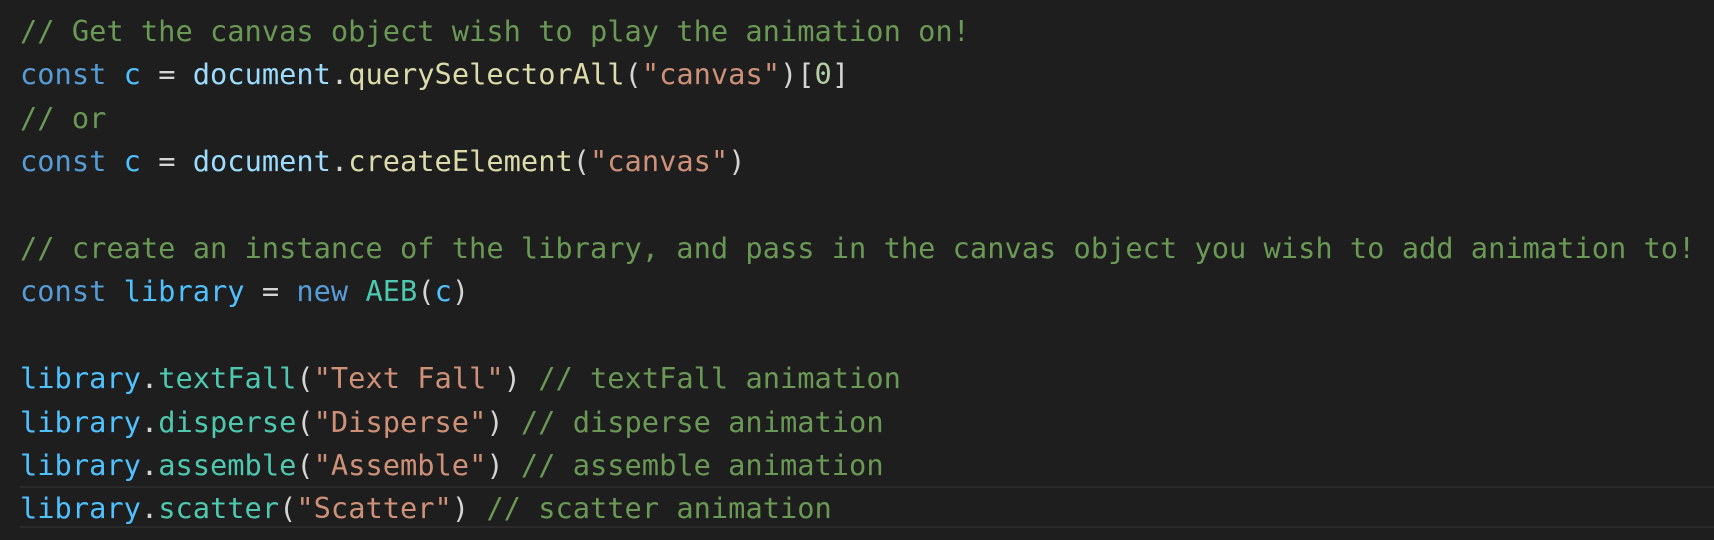  I want to click on code-token-string: "Disperse", so click(400, 421).